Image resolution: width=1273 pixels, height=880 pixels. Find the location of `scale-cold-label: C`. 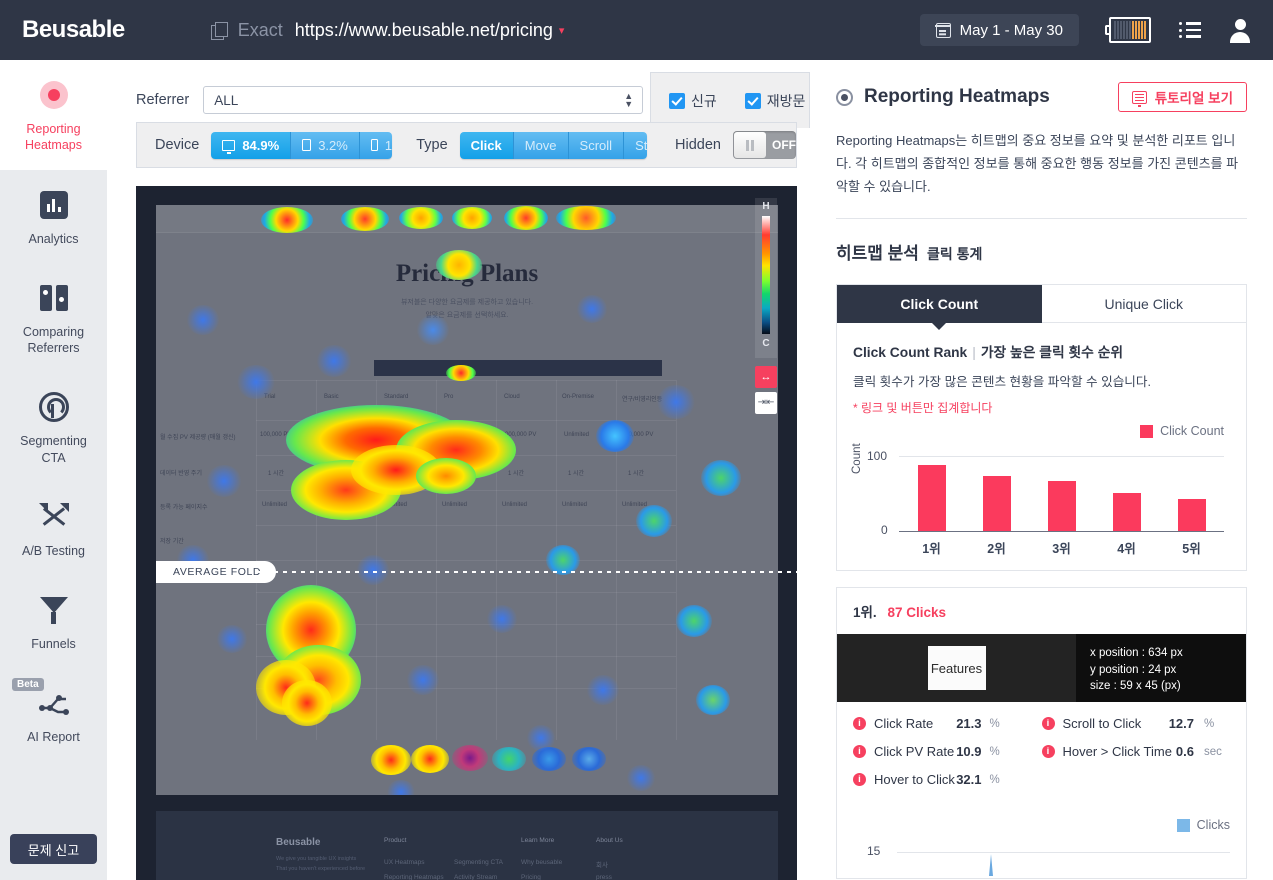

scale-cold-label: C is located at coordinates (766, 343).